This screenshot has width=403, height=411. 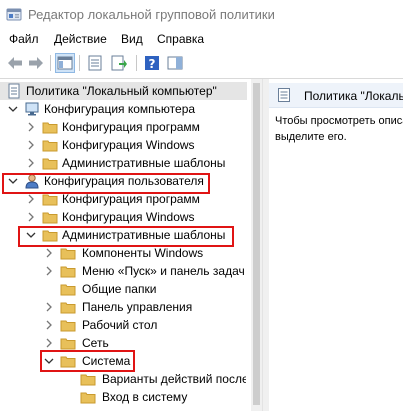 What do you see at coordinates (339, 121) in the screenshot?
I see `details-description-line: Чтобы просмотреть описа` at bounding box center [339, 121].